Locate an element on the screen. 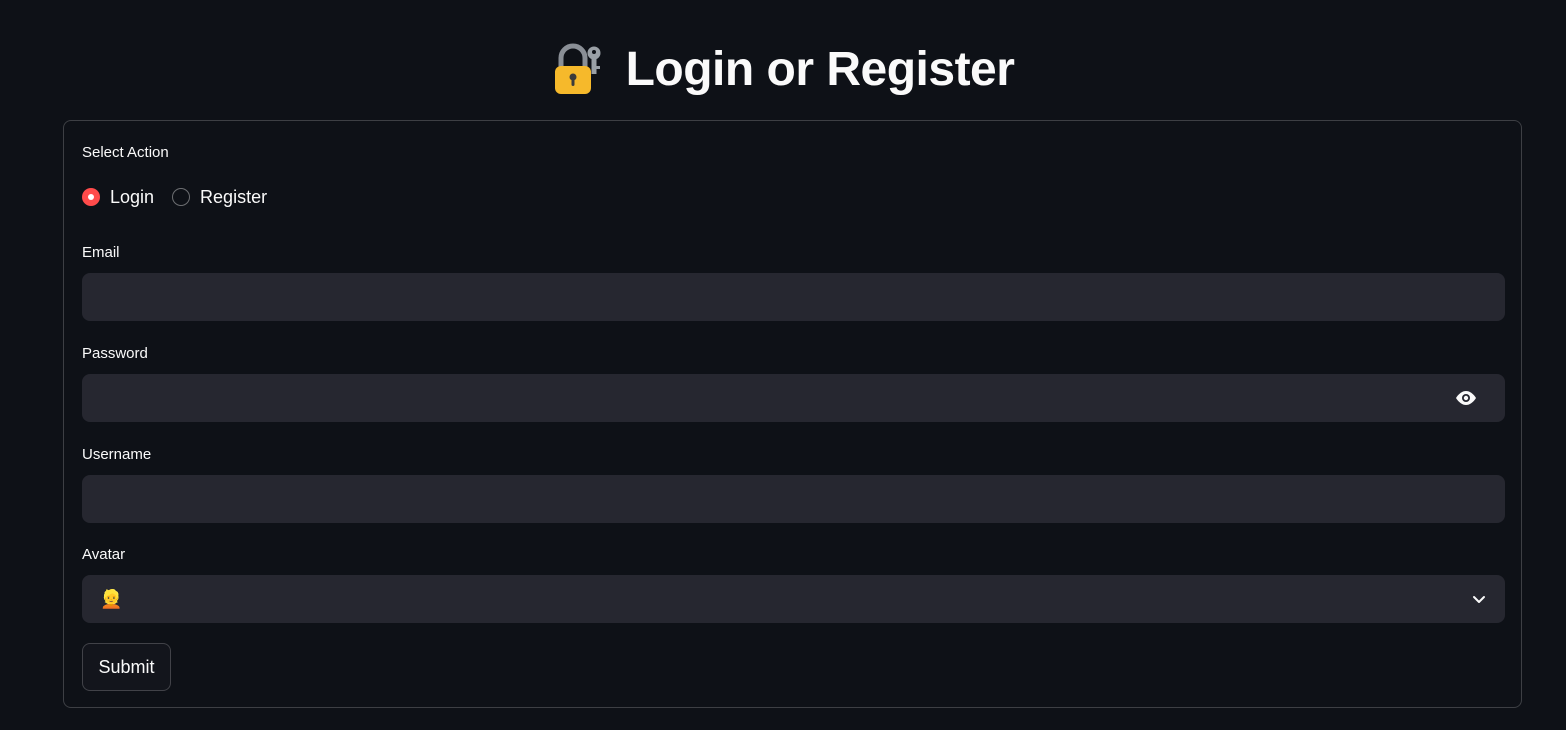 This screenshot has height=730, width=1566. radio-label-login: Login is located at coordinates (132, 196).